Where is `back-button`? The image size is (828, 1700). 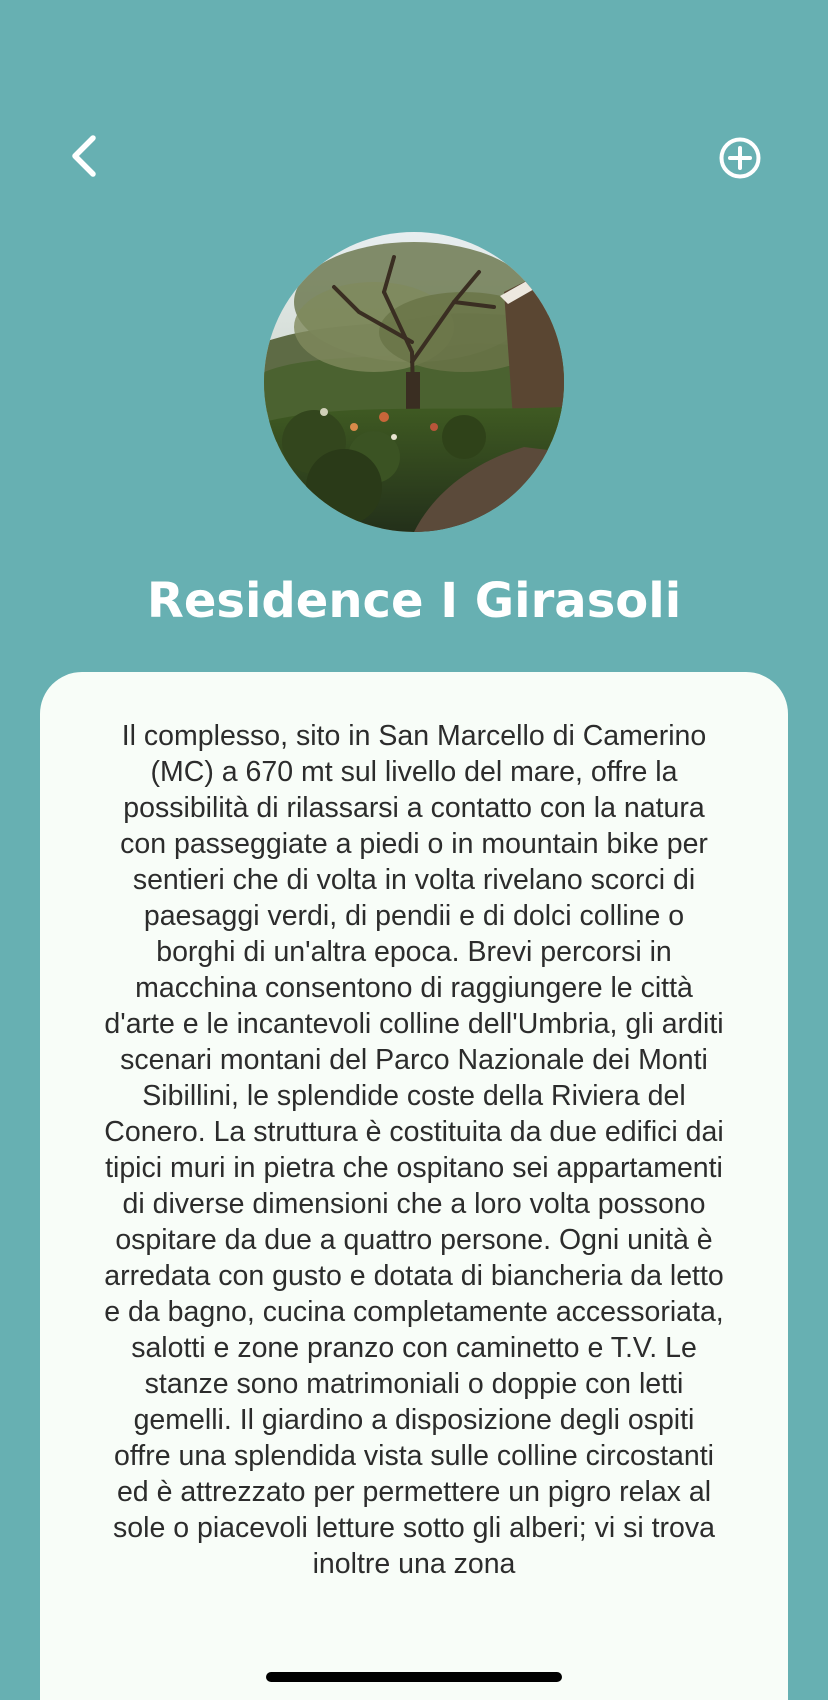 back-button is located at coordinates (84, 158).